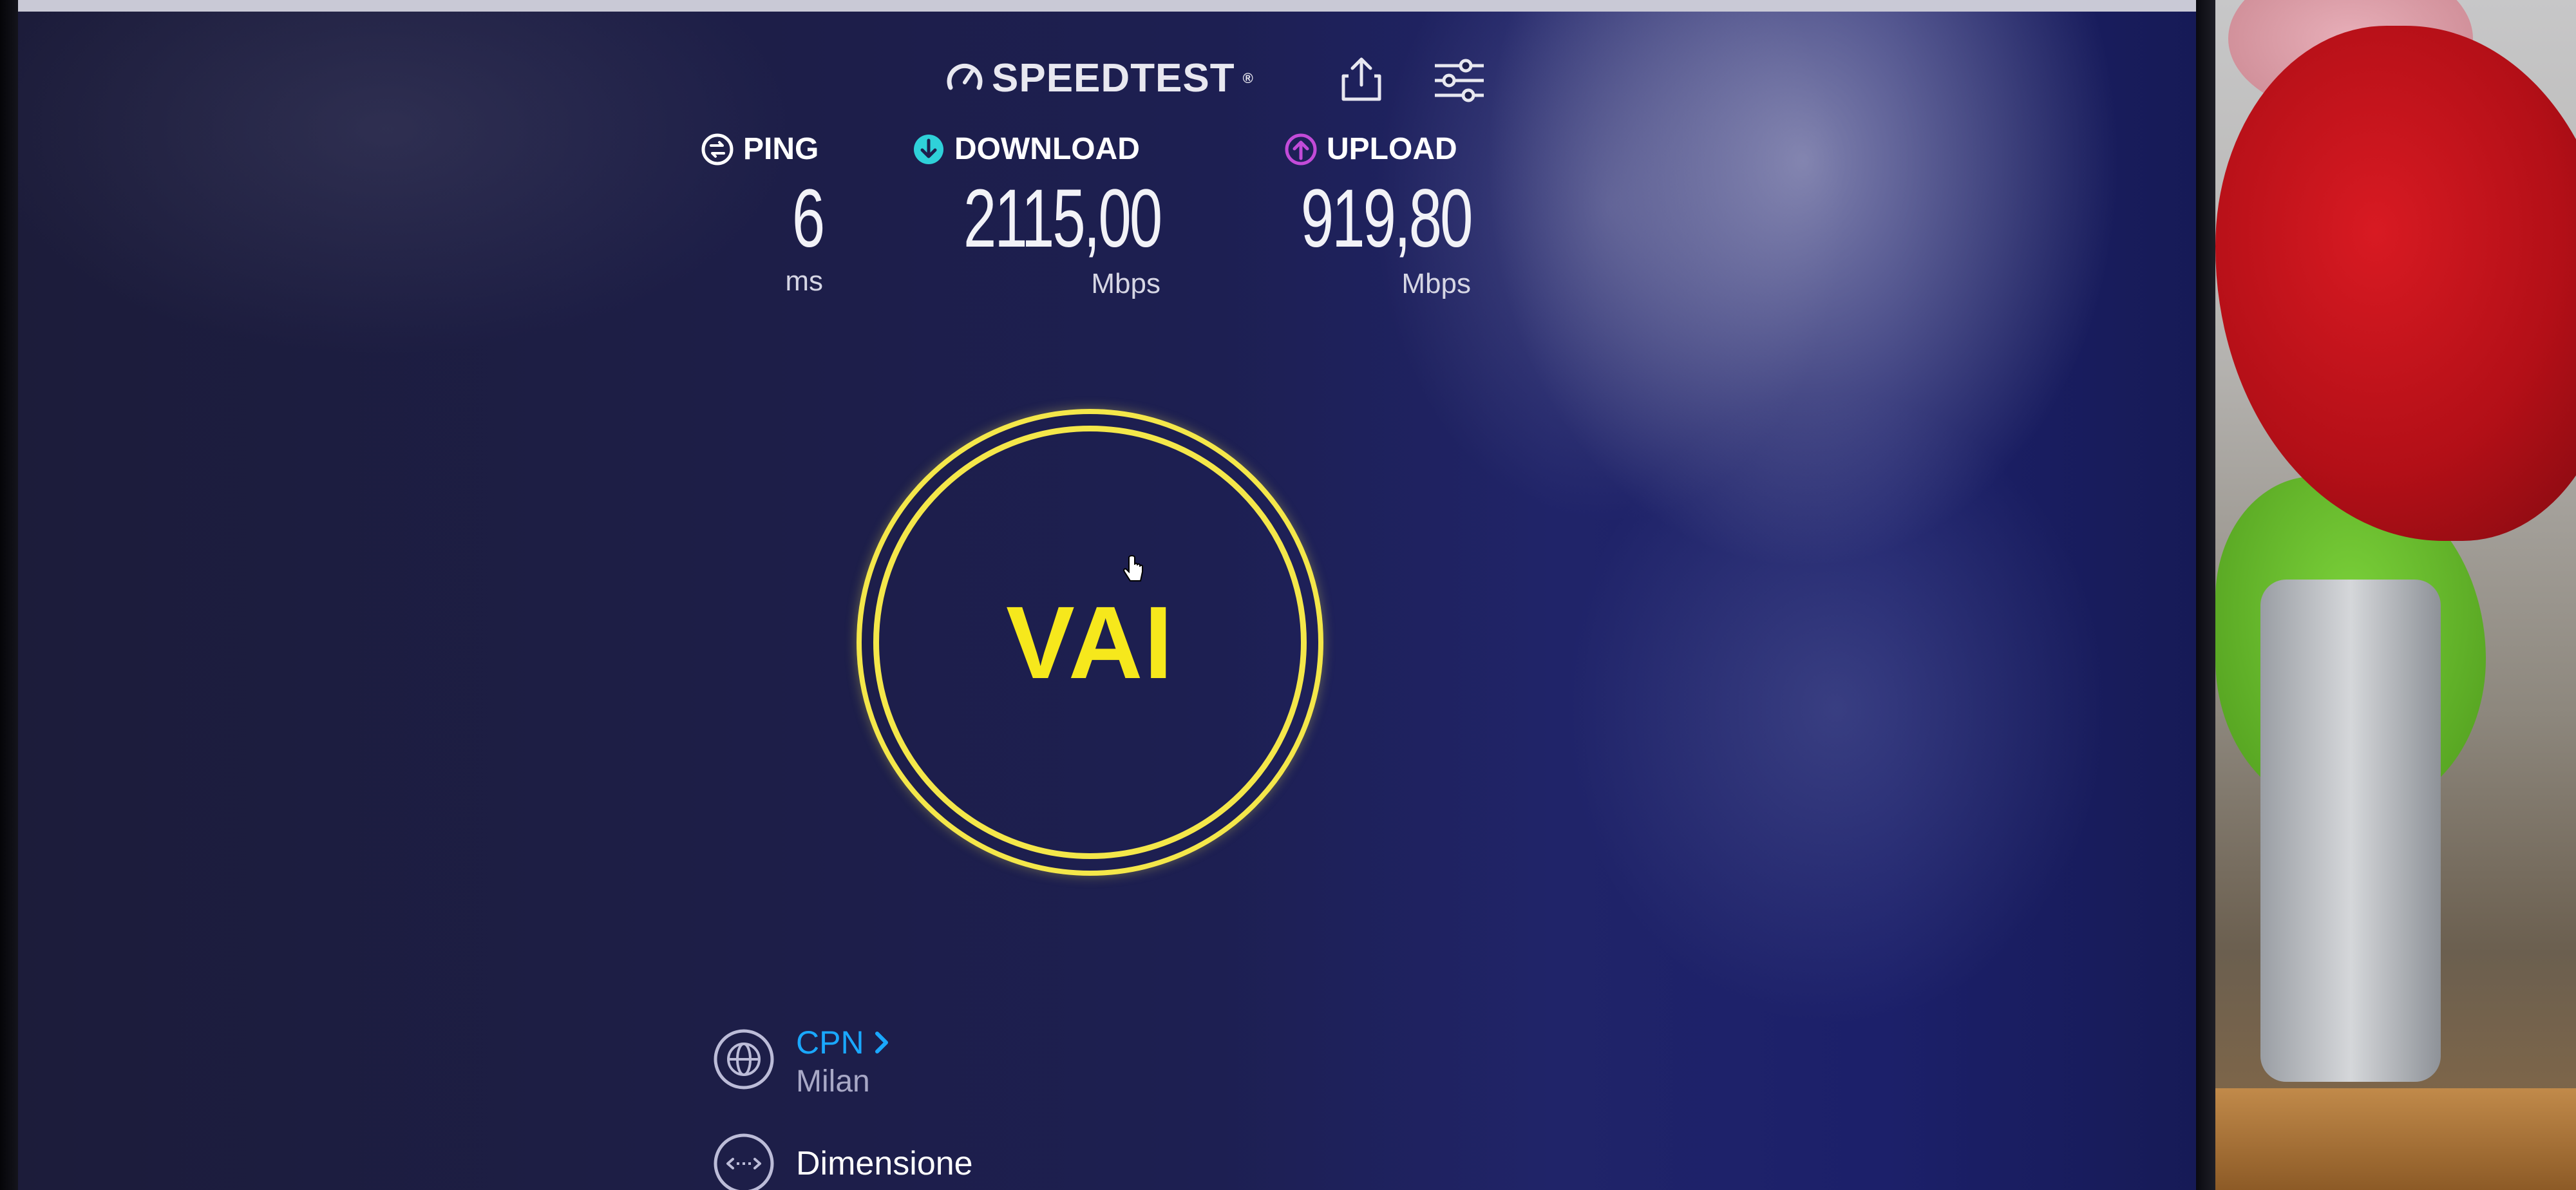 The image size is (2576, 1190). Describe the element at coordinates (9, 595) in the screenshot. I see `monitor-bezel-left` at that location.